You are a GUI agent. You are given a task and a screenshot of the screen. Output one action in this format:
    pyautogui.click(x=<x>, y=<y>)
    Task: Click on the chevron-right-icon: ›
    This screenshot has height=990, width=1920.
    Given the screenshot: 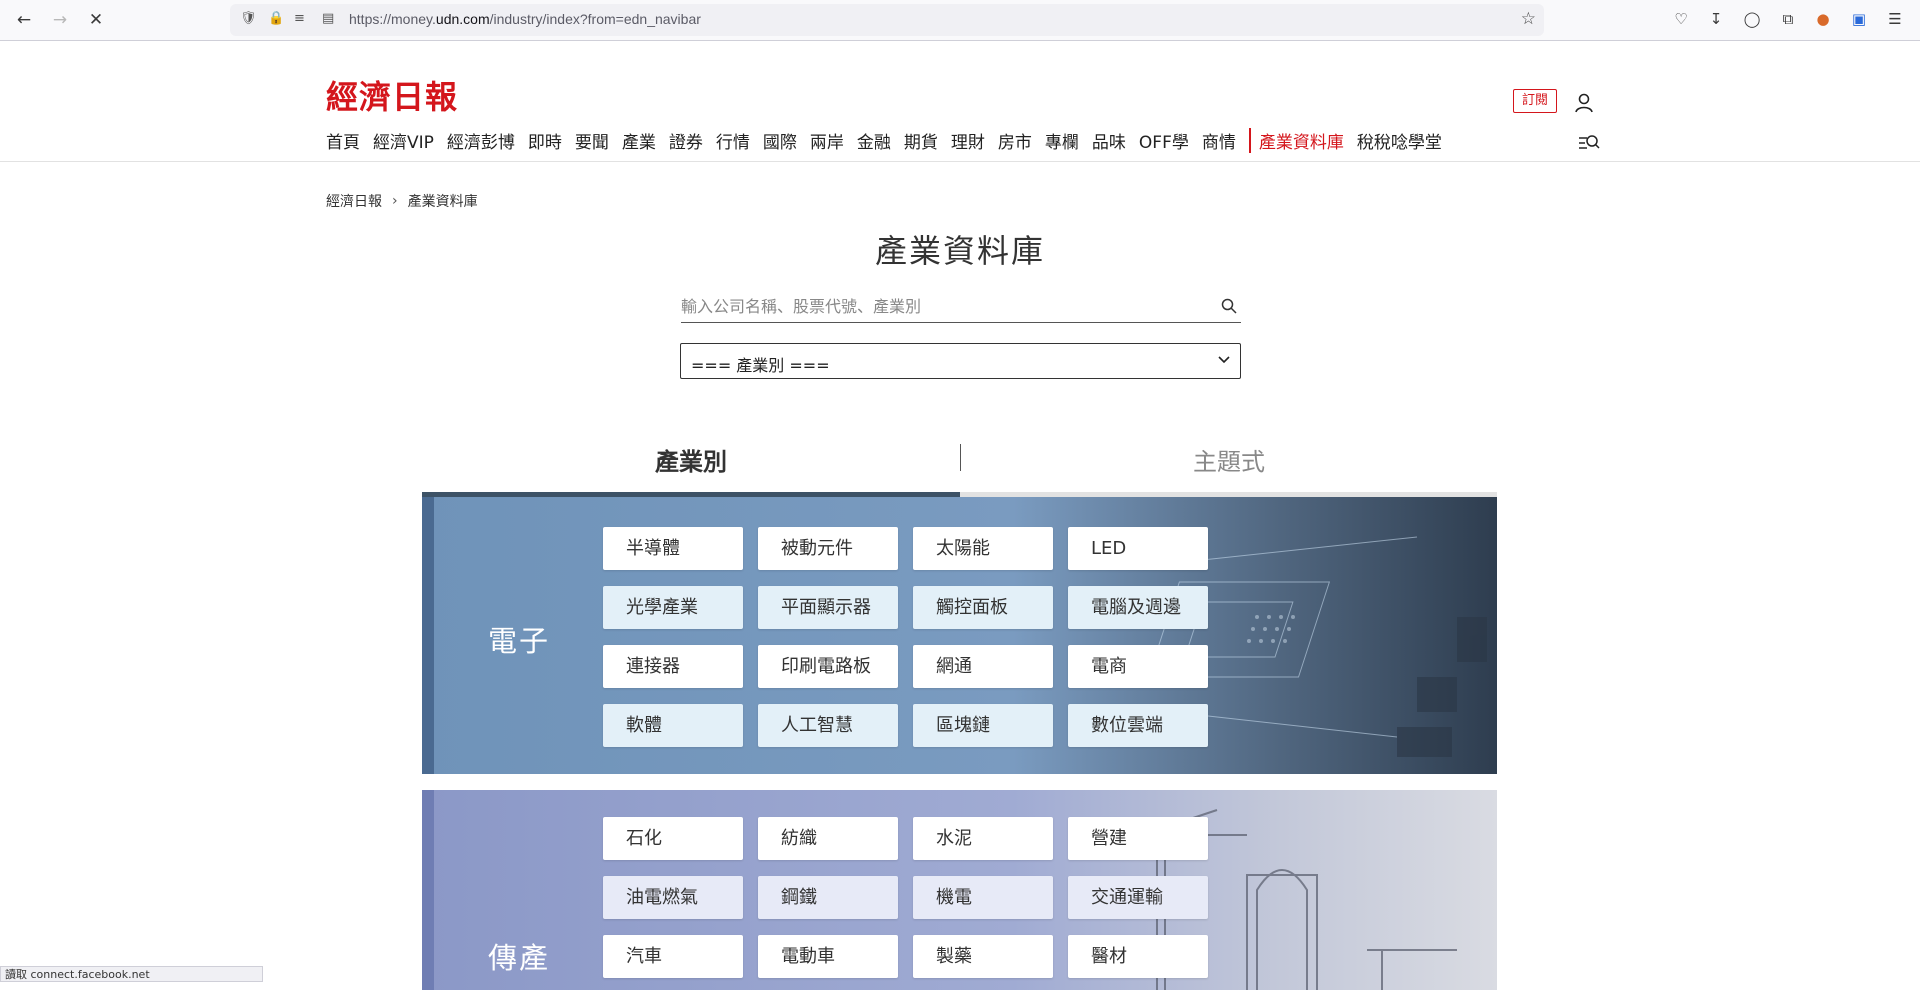 What is the action you would take?
    pyautogui.click(x=395, y=201)
    